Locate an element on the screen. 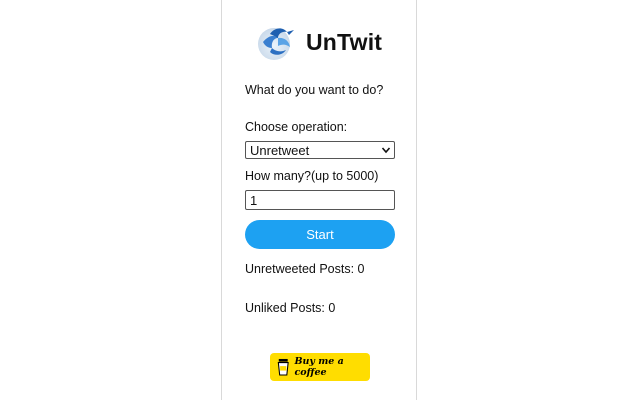 The width and height of the screenshot is (640, 400). chevron-down-icon is located at coordinates (386, 150).